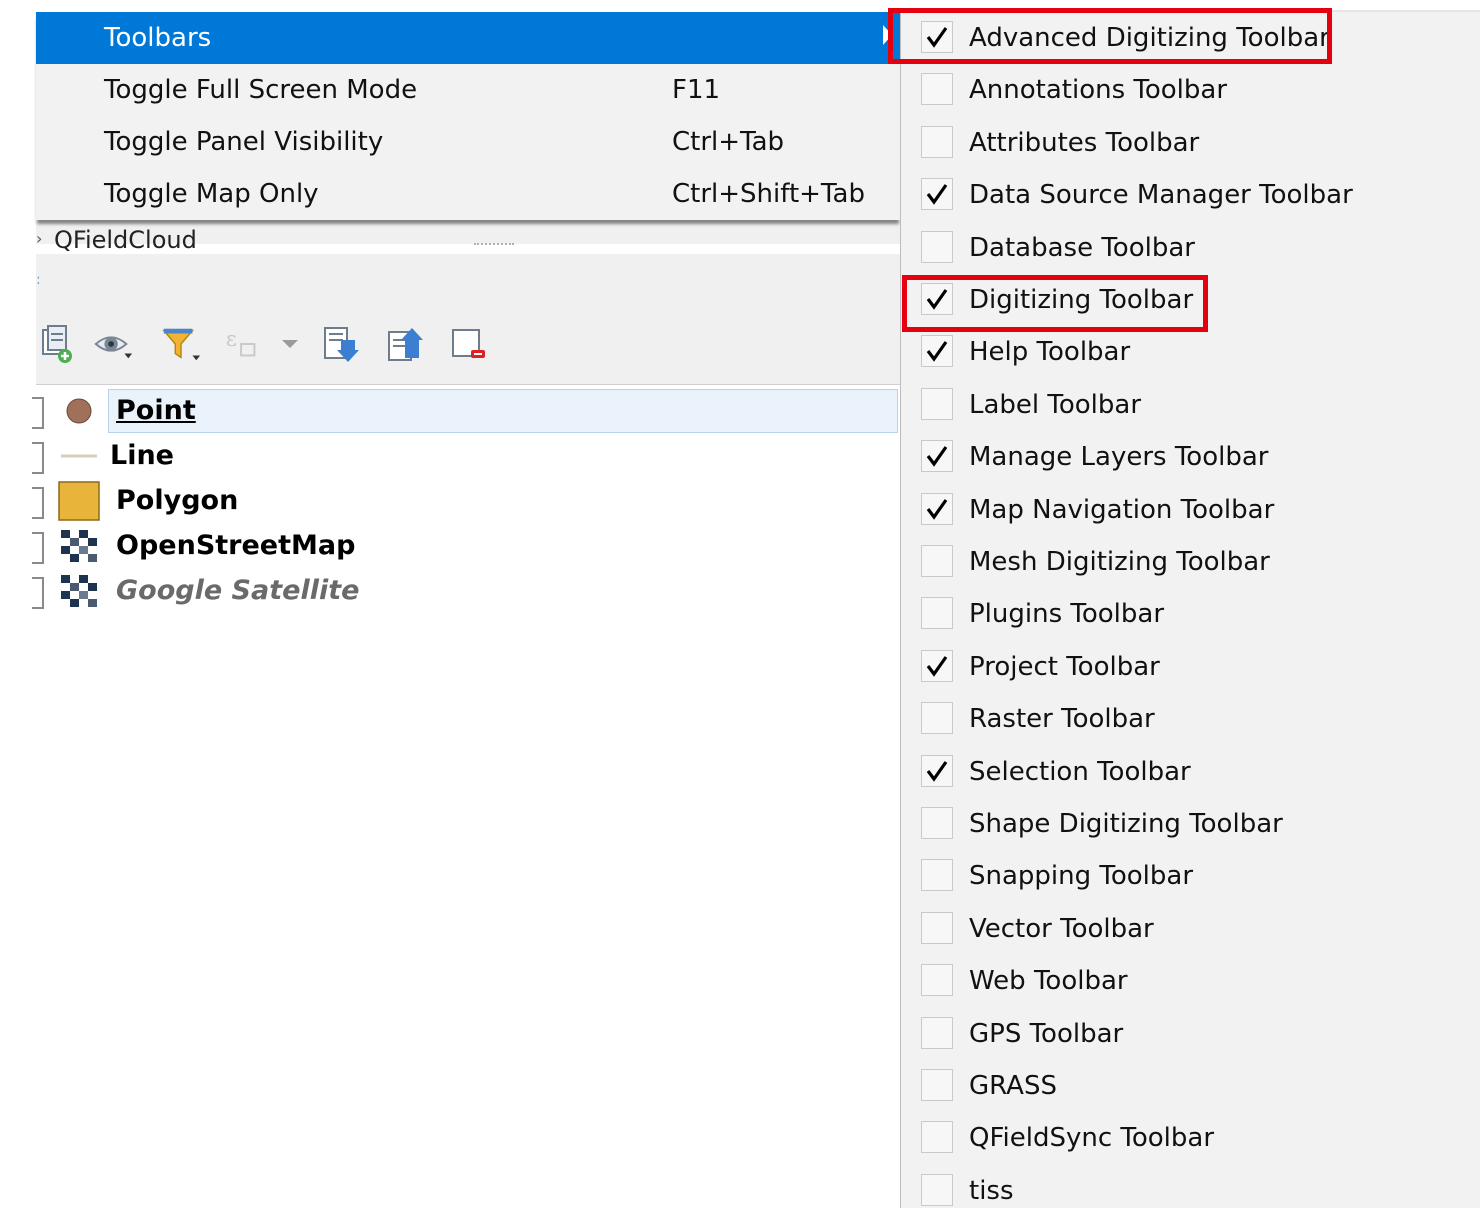  Describe the element at coordinates (494, 246) in the screenshot. I see `panel-splitter` at that location.